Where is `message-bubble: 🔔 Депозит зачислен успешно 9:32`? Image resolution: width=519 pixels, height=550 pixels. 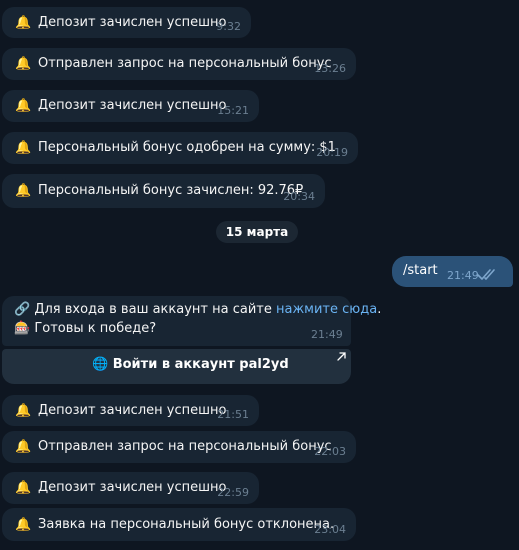
message-bubble: 🔔 Депозит зачислен успешно 9:32 is located at coordinates (126, 22).